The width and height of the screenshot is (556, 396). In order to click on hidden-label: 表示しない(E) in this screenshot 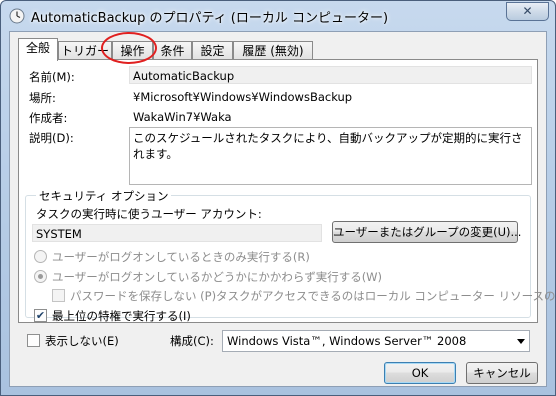, I will do `click(82, 341)`.